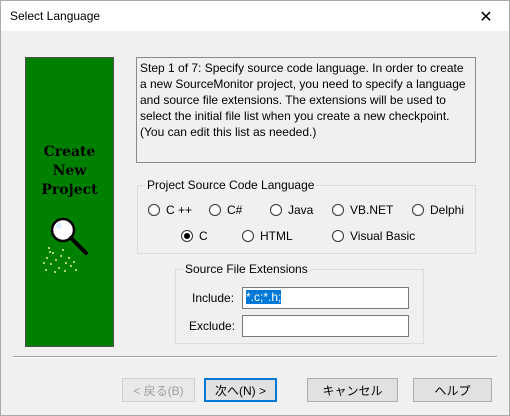  What do you see at coordinates (65, 245) in the screenshot?
I see `magnifier-icon` at bounding box center [65, 245].